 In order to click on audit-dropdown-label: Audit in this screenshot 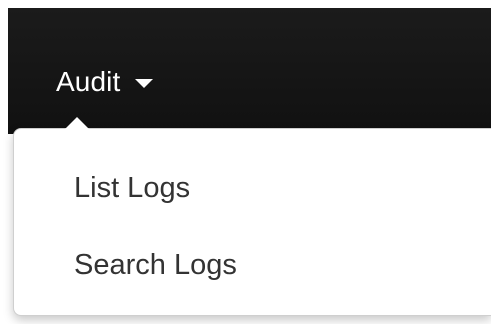, I will do `click(88, 81)`.